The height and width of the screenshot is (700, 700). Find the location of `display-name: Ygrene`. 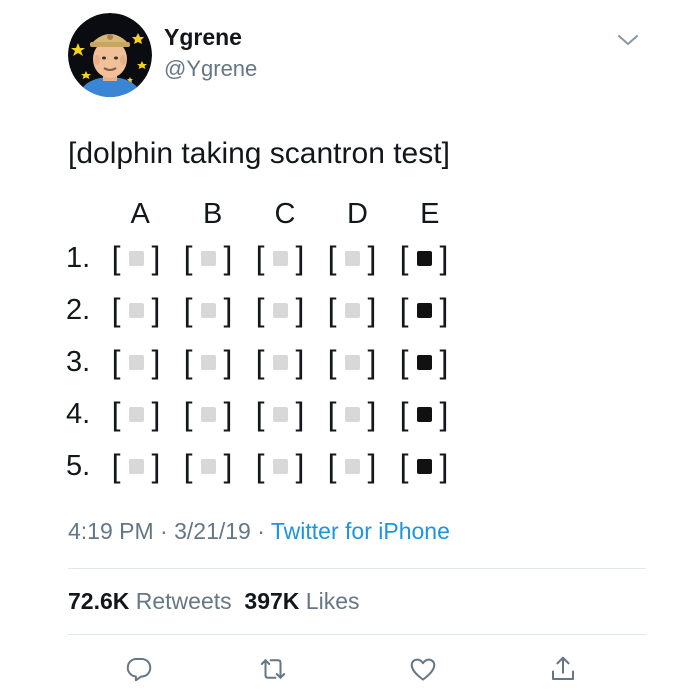

display-name: Ygrene is located at coordinates (203, 37).